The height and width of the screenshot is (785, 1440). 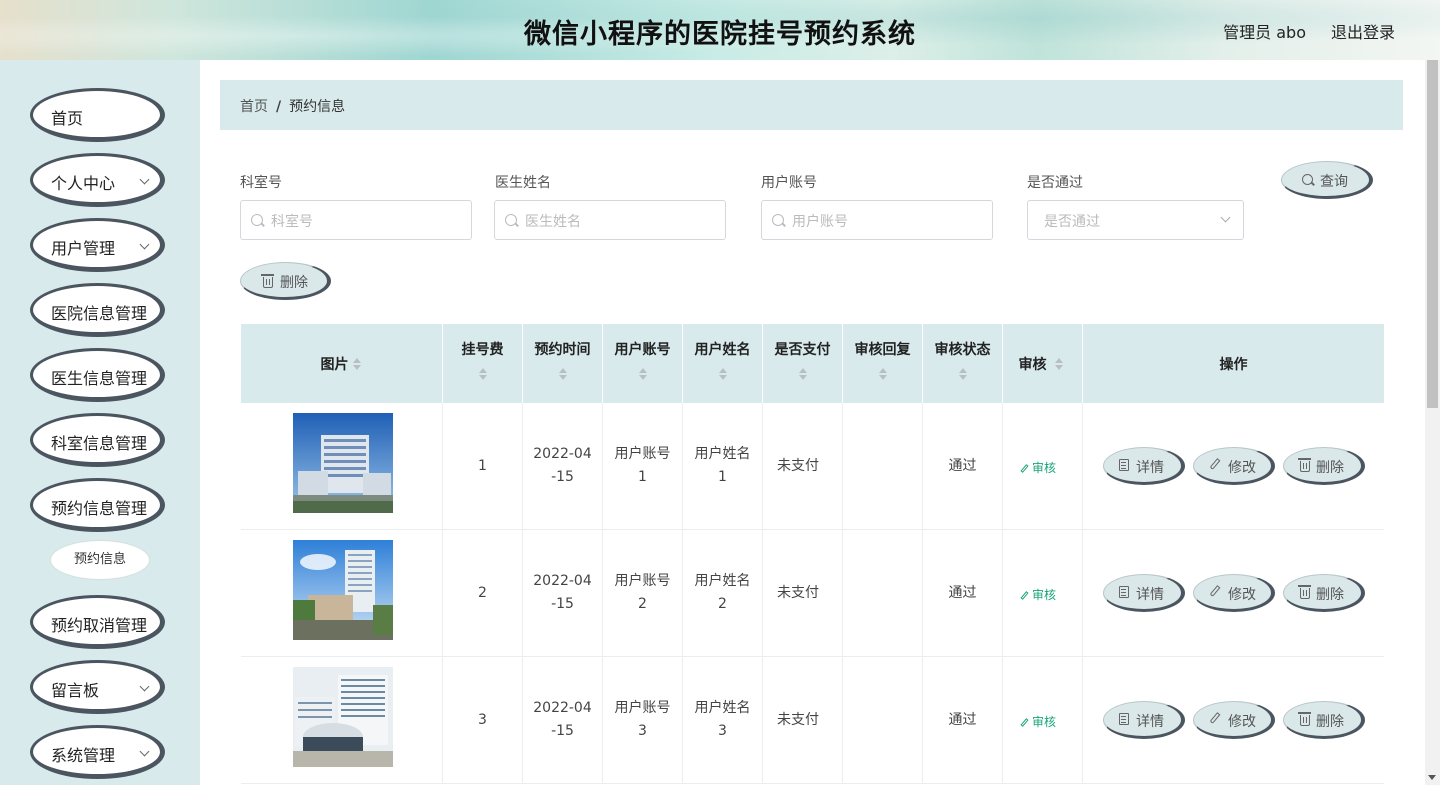 I want to click on sidebar-item-system-management: 系统管理, so click(x=97, y=752).